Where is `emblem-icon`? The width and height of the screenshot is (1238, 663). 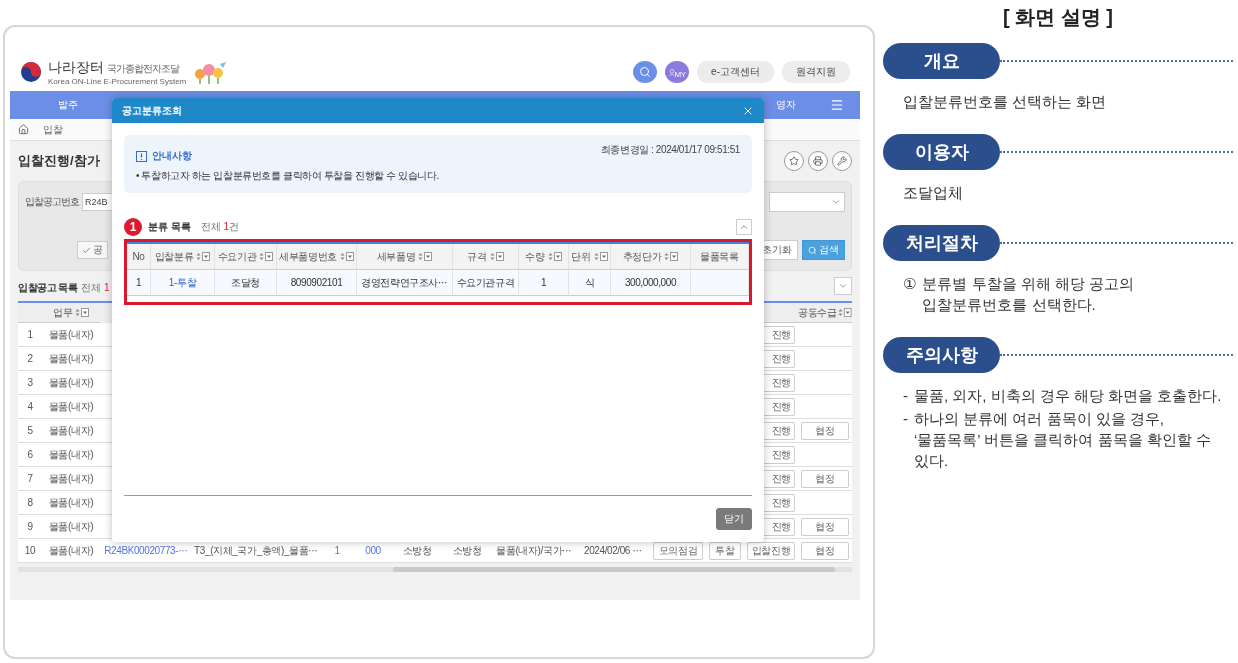
emblem-icon is located at coordinates (31, 72).